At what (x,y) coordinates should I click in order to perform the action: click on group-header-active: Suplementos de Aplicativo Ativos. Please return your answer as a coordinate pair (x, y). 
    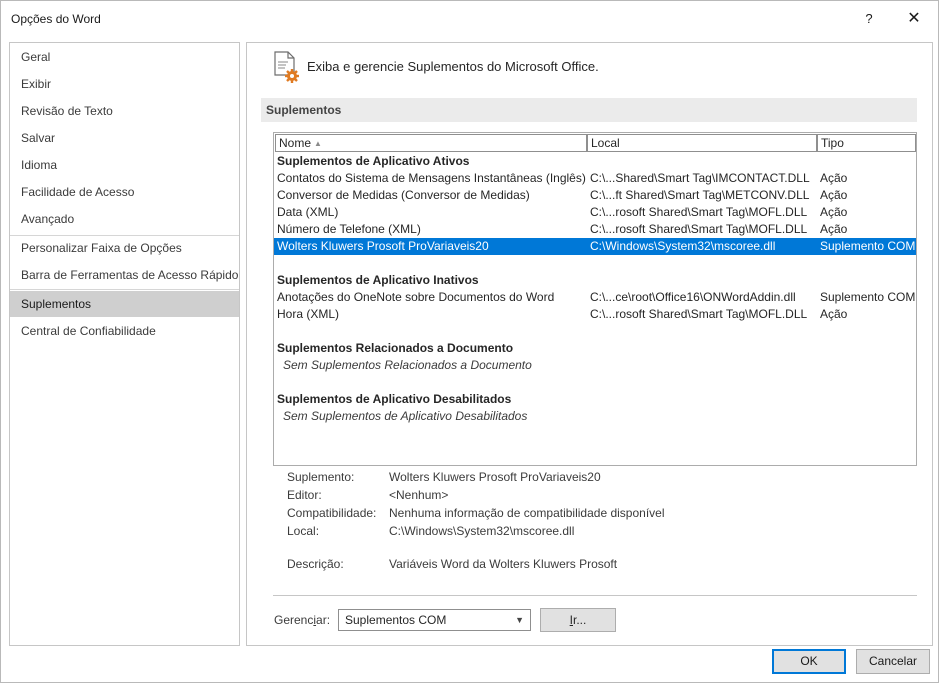
    Looking at the image, I should click on (595, 161).